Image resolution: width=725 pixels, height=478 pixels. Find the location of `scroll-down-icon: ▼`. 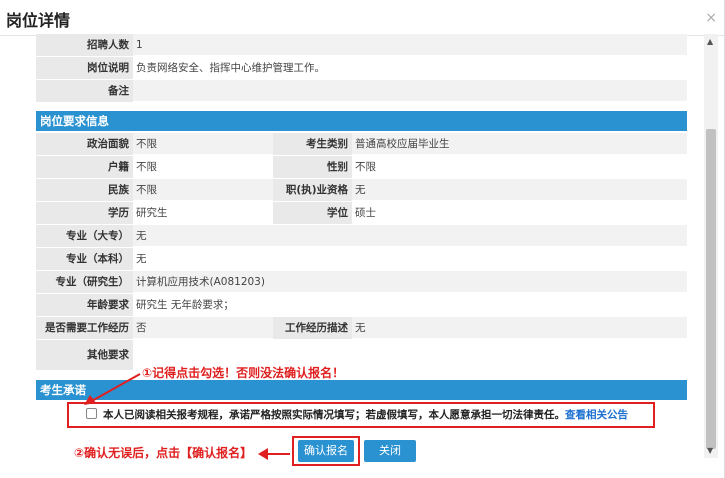

scroll-down-icon: ▼ is located at coordinates (710, 450).